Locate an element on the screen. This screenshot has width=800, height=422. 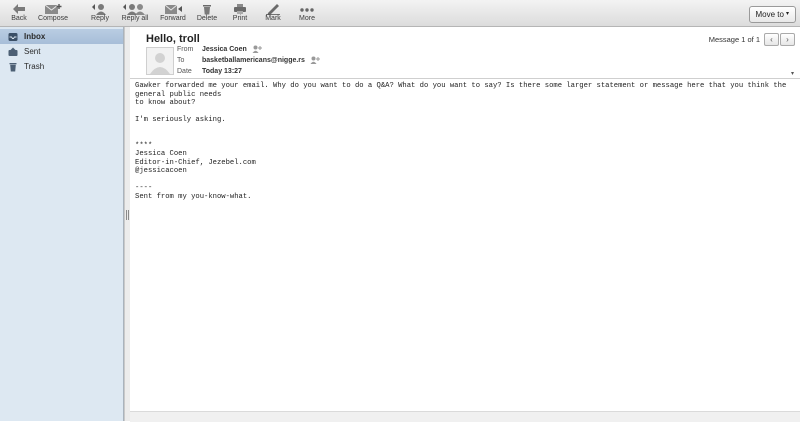
back-button: Back is located at coordinates (19, 13).